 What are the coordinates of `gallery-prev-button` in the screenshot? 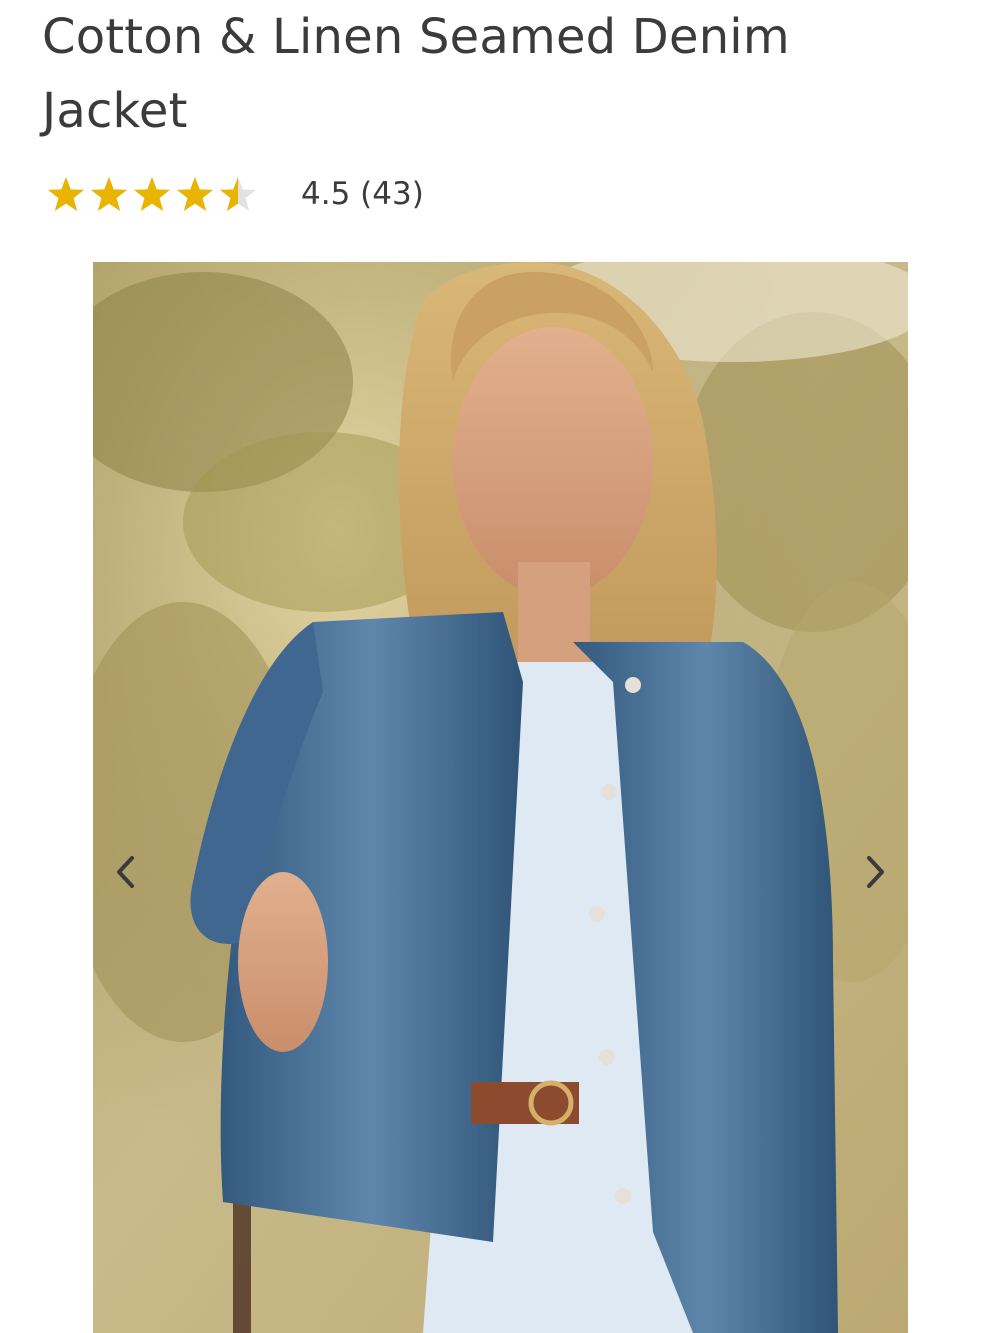 It's located at (126, 872).